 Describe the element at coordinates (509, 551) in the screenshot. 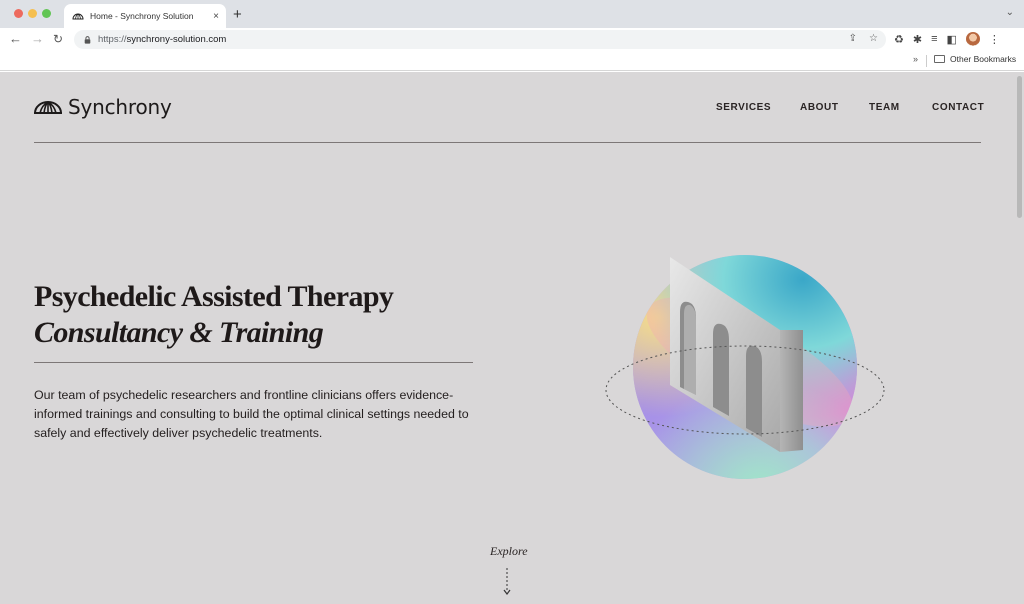

I see `explore-link: Explore` at that location.